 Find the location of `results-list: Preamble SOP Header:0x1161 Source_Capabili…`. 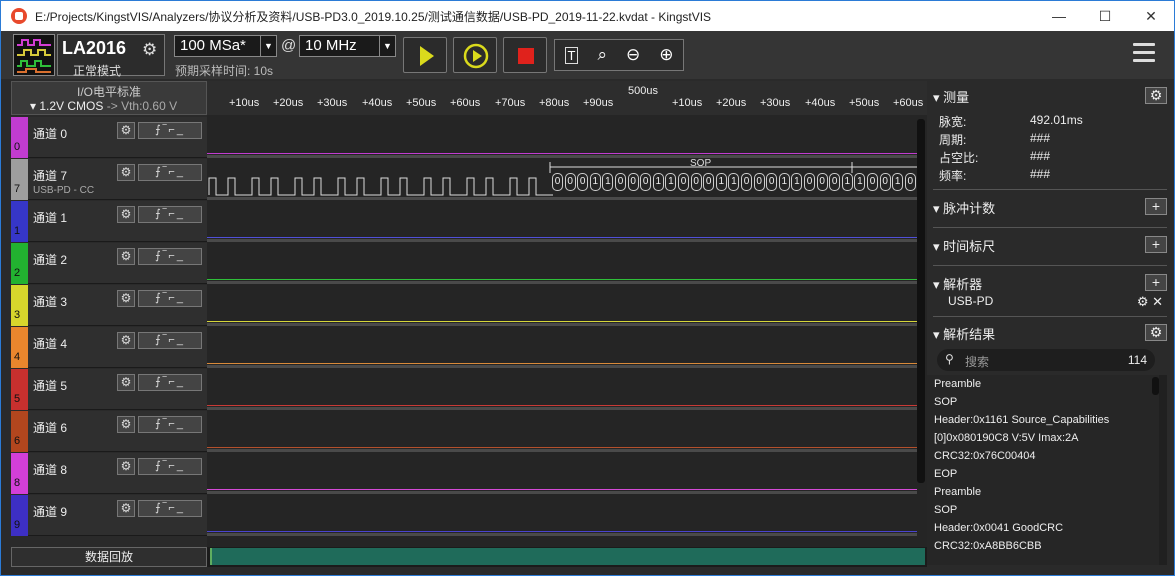

results-list: Preamble SOP Header:0x1161 Source_Capabili… is located at coordinates (1047, 470).